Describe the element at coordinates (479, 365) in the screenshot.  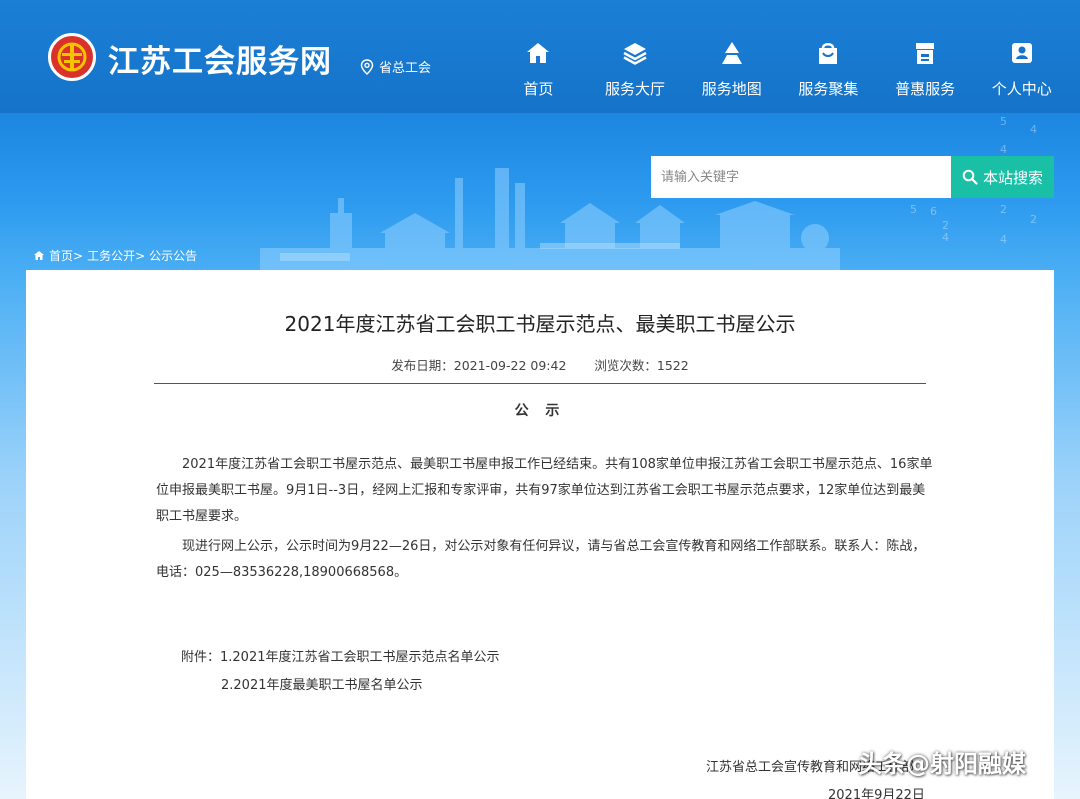
I see `publish-date: 发布日期：2021-09-22 09:42` at that location.